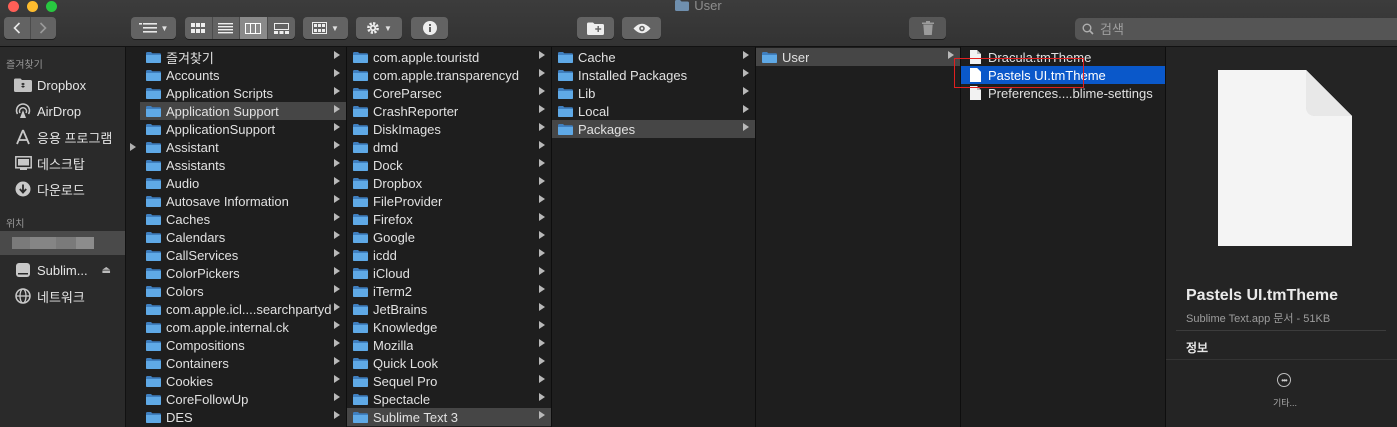  What do you see at coordinates (17, 28) in the screenshot?
I see `back-button` at bounding box center [17, 28].